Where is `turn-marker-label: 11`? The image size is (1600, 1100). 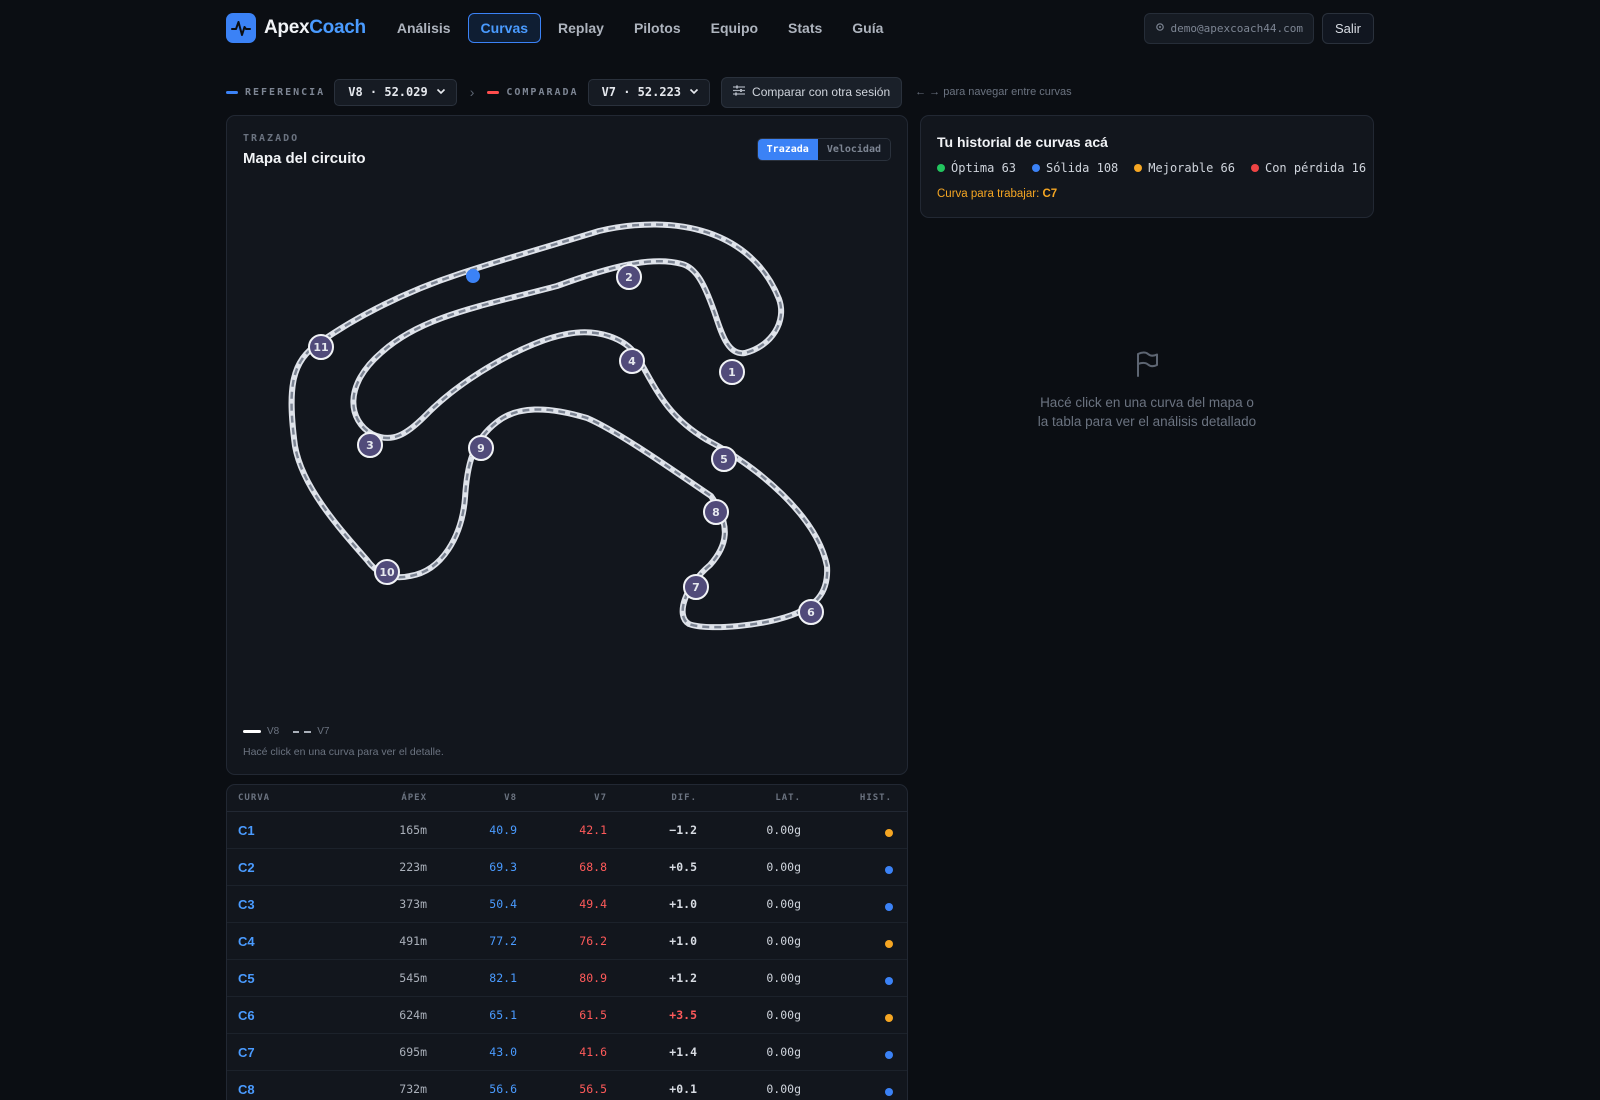
turn-marker-label: 11 is located at coordinates (320, 347).